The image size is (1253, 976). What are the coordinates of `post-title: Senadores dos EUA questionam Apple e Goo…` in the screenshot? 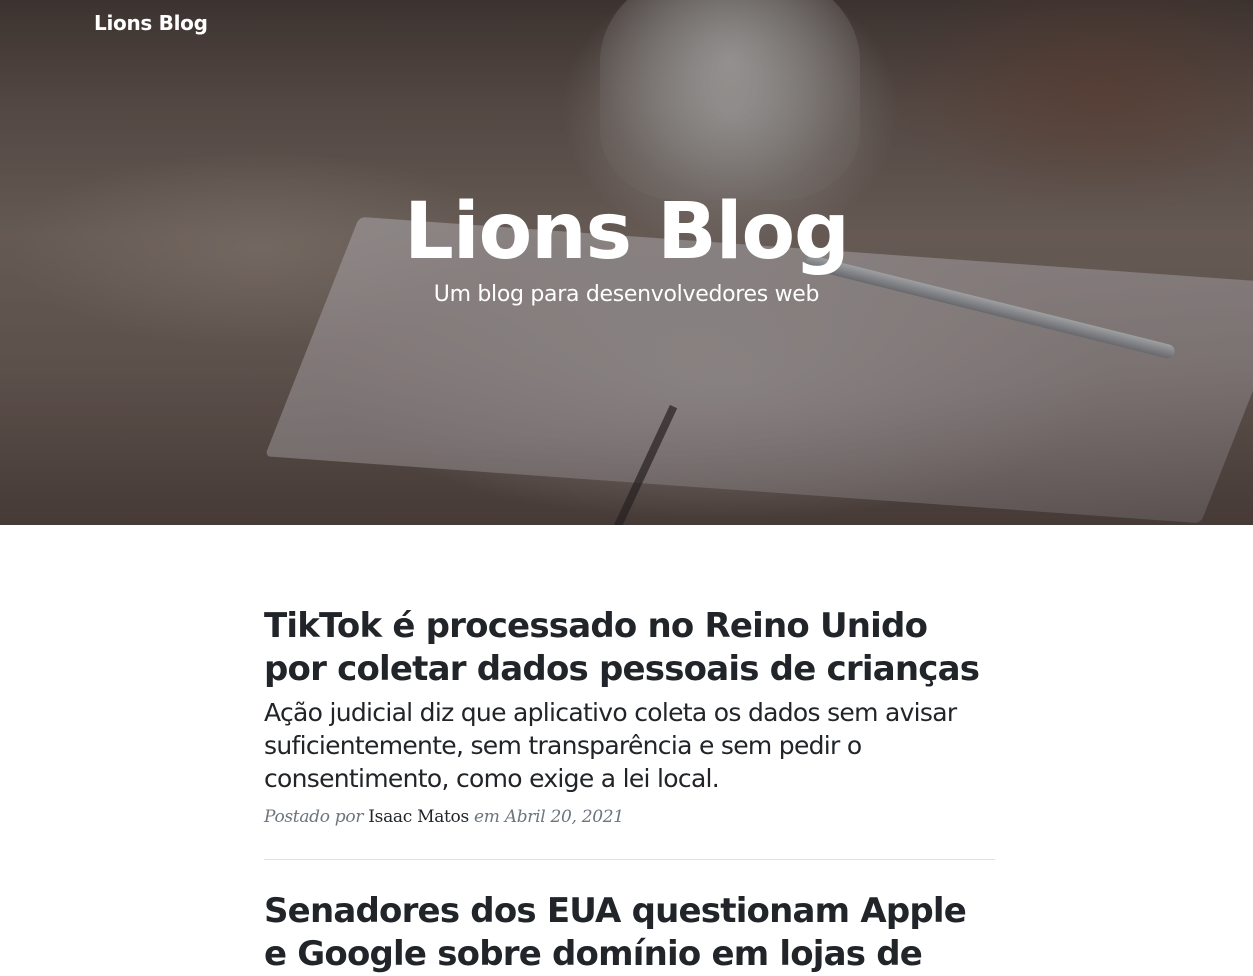 It's located at (615, 932).